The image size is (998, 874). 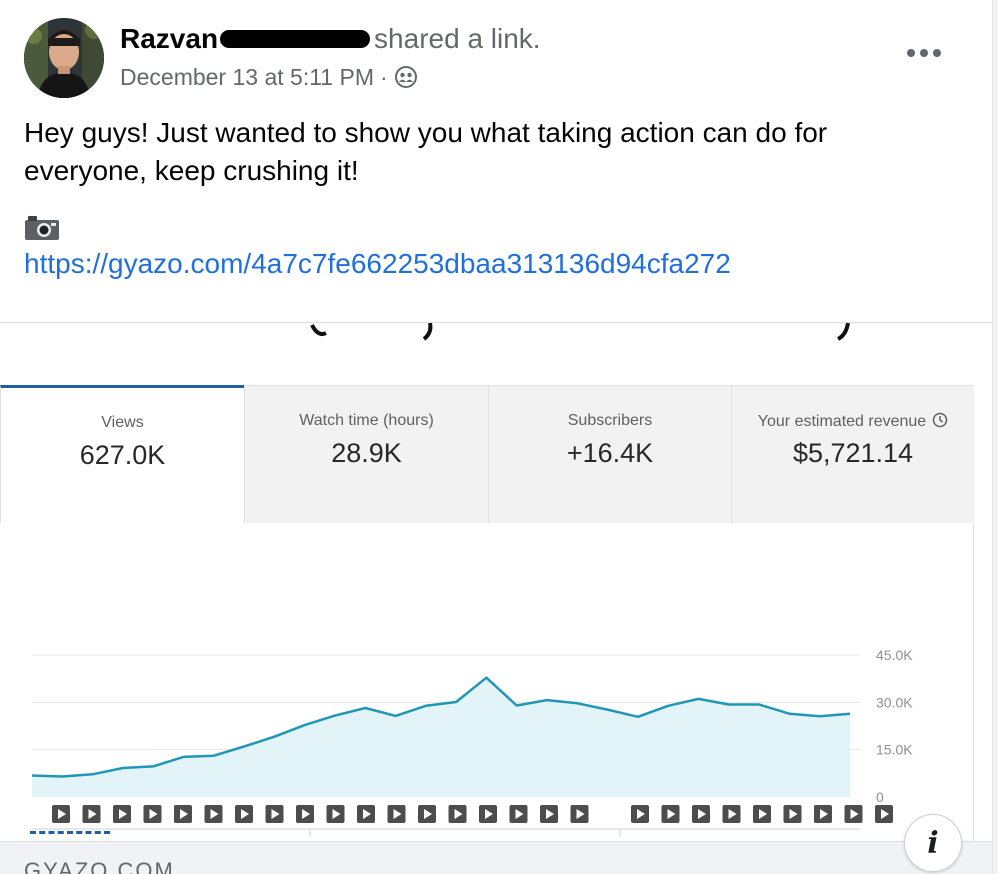 I want to click on tab-views: Views 627.0K, so click(x=122, y=454).